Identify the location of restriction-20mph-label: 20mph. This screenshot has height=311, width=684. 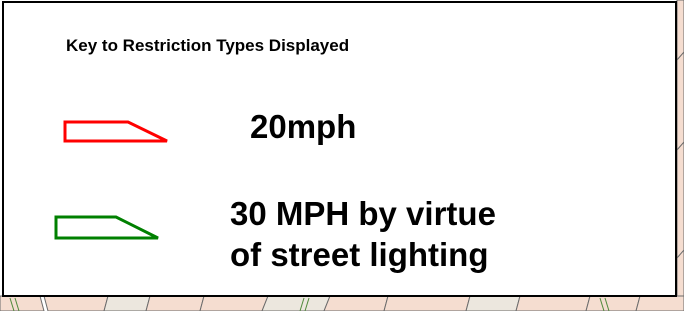
(303, 126).